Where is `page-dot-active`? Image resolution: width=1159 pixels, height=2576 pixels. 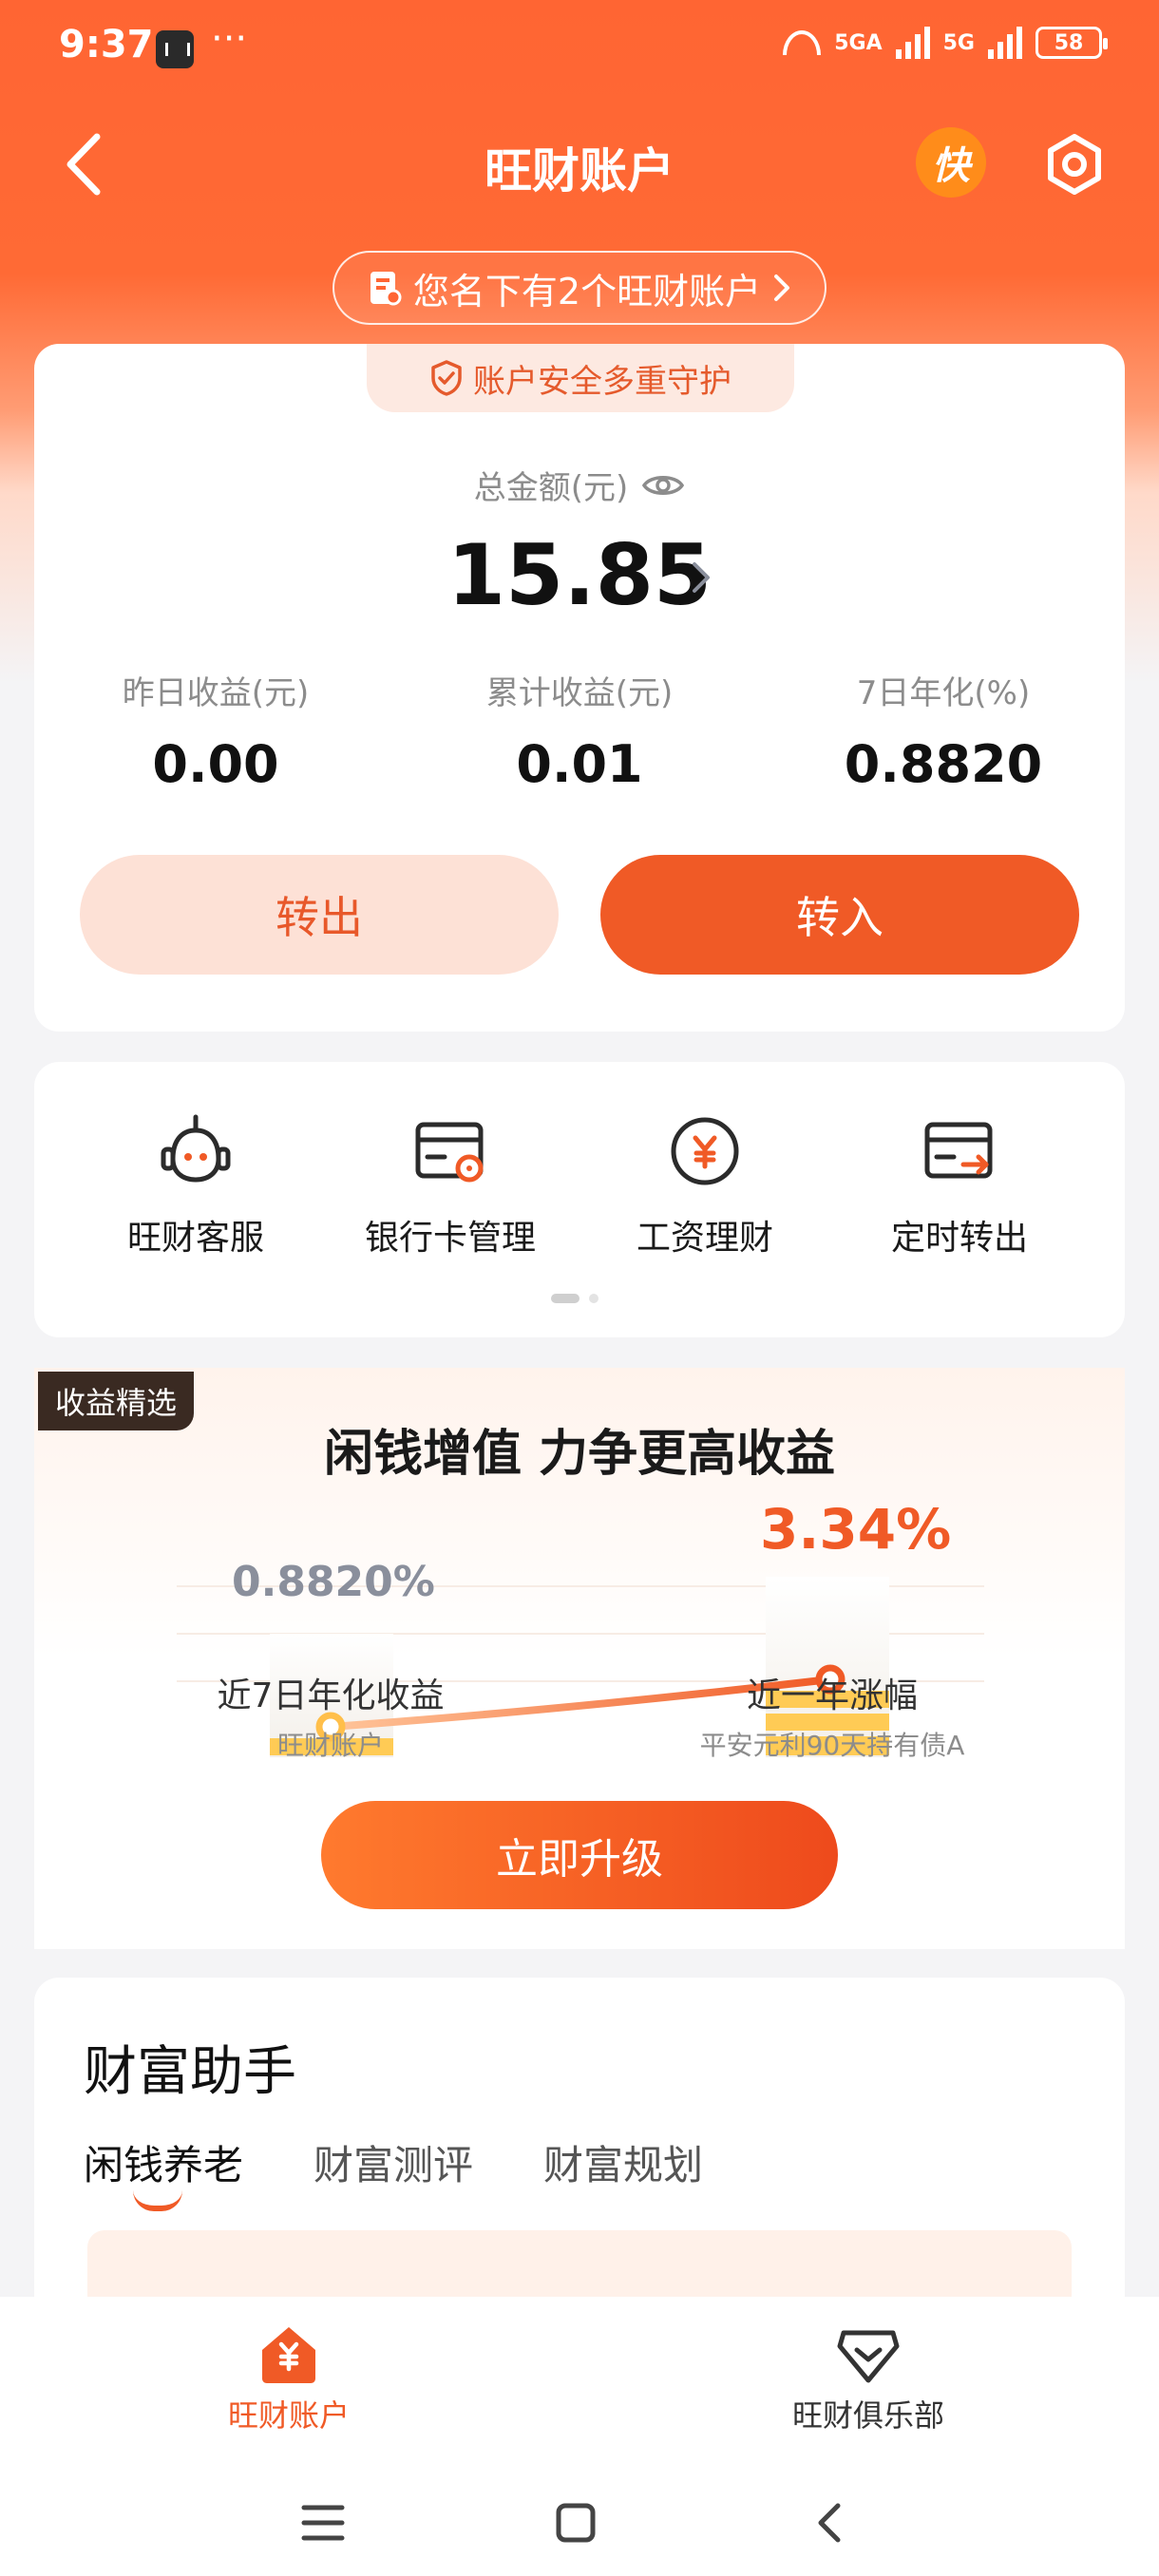 page-dot-active is located at coordinates (565, 1298).